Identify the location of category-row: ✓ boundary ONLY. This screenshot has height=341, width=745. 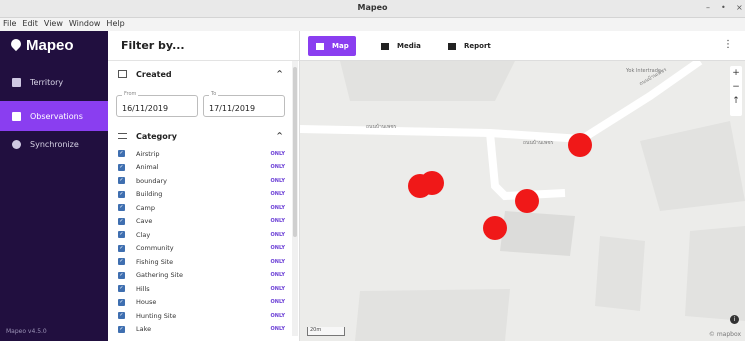
(206, 180).